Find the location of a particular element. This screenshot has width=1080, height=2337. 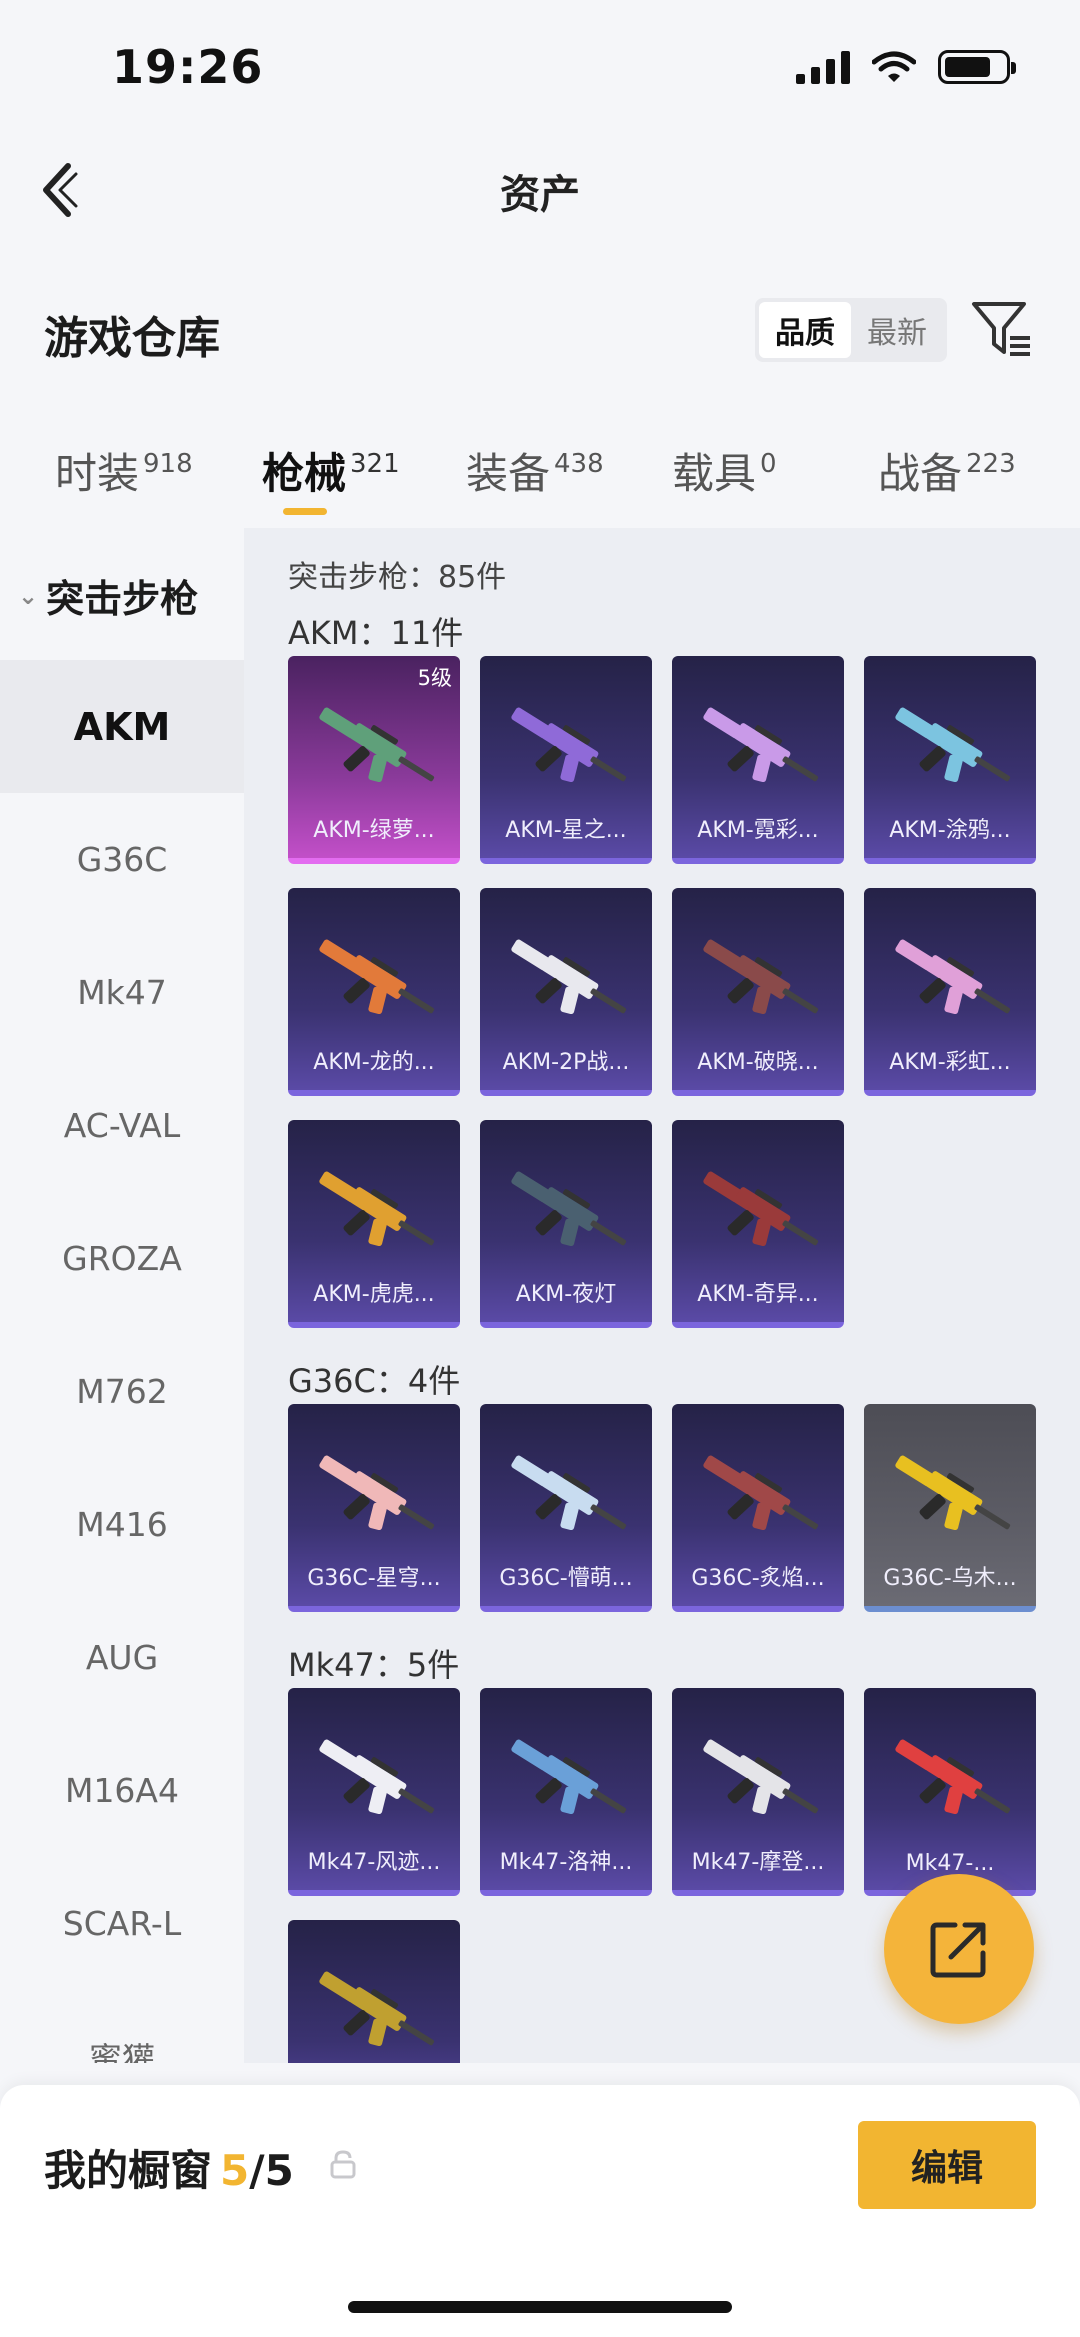

showcase-label: 我的橱窗 5/5 is located at coordinates (169, 2167).